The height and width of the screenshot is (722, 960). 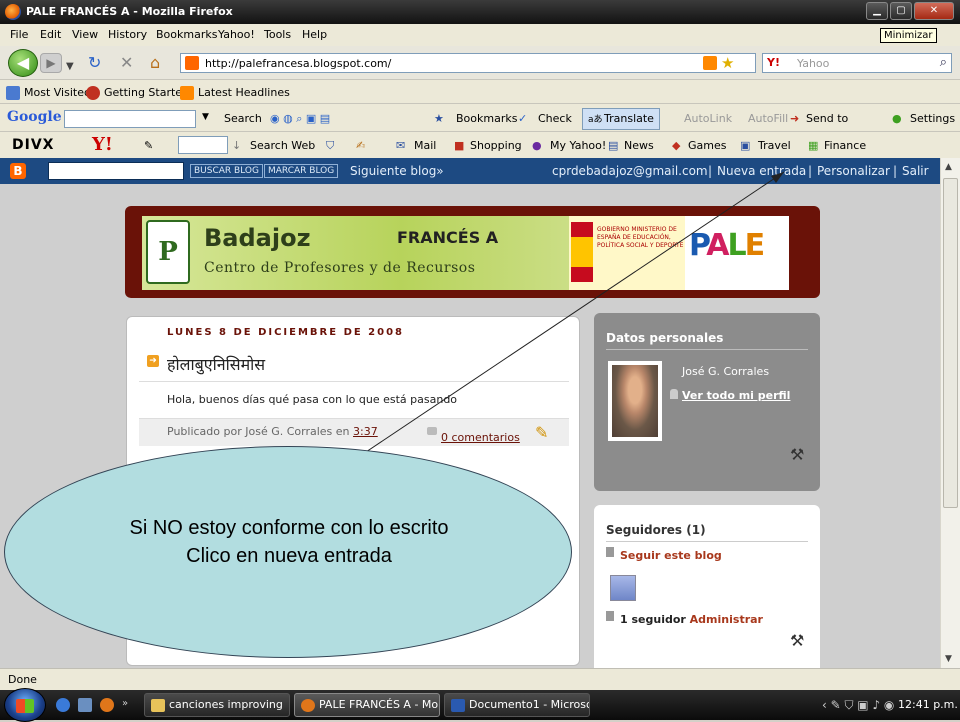 What do you see at coordinates (203, 145) in the screenshot?
I see `yahoo-search-input` at bounding box center [203, 145].